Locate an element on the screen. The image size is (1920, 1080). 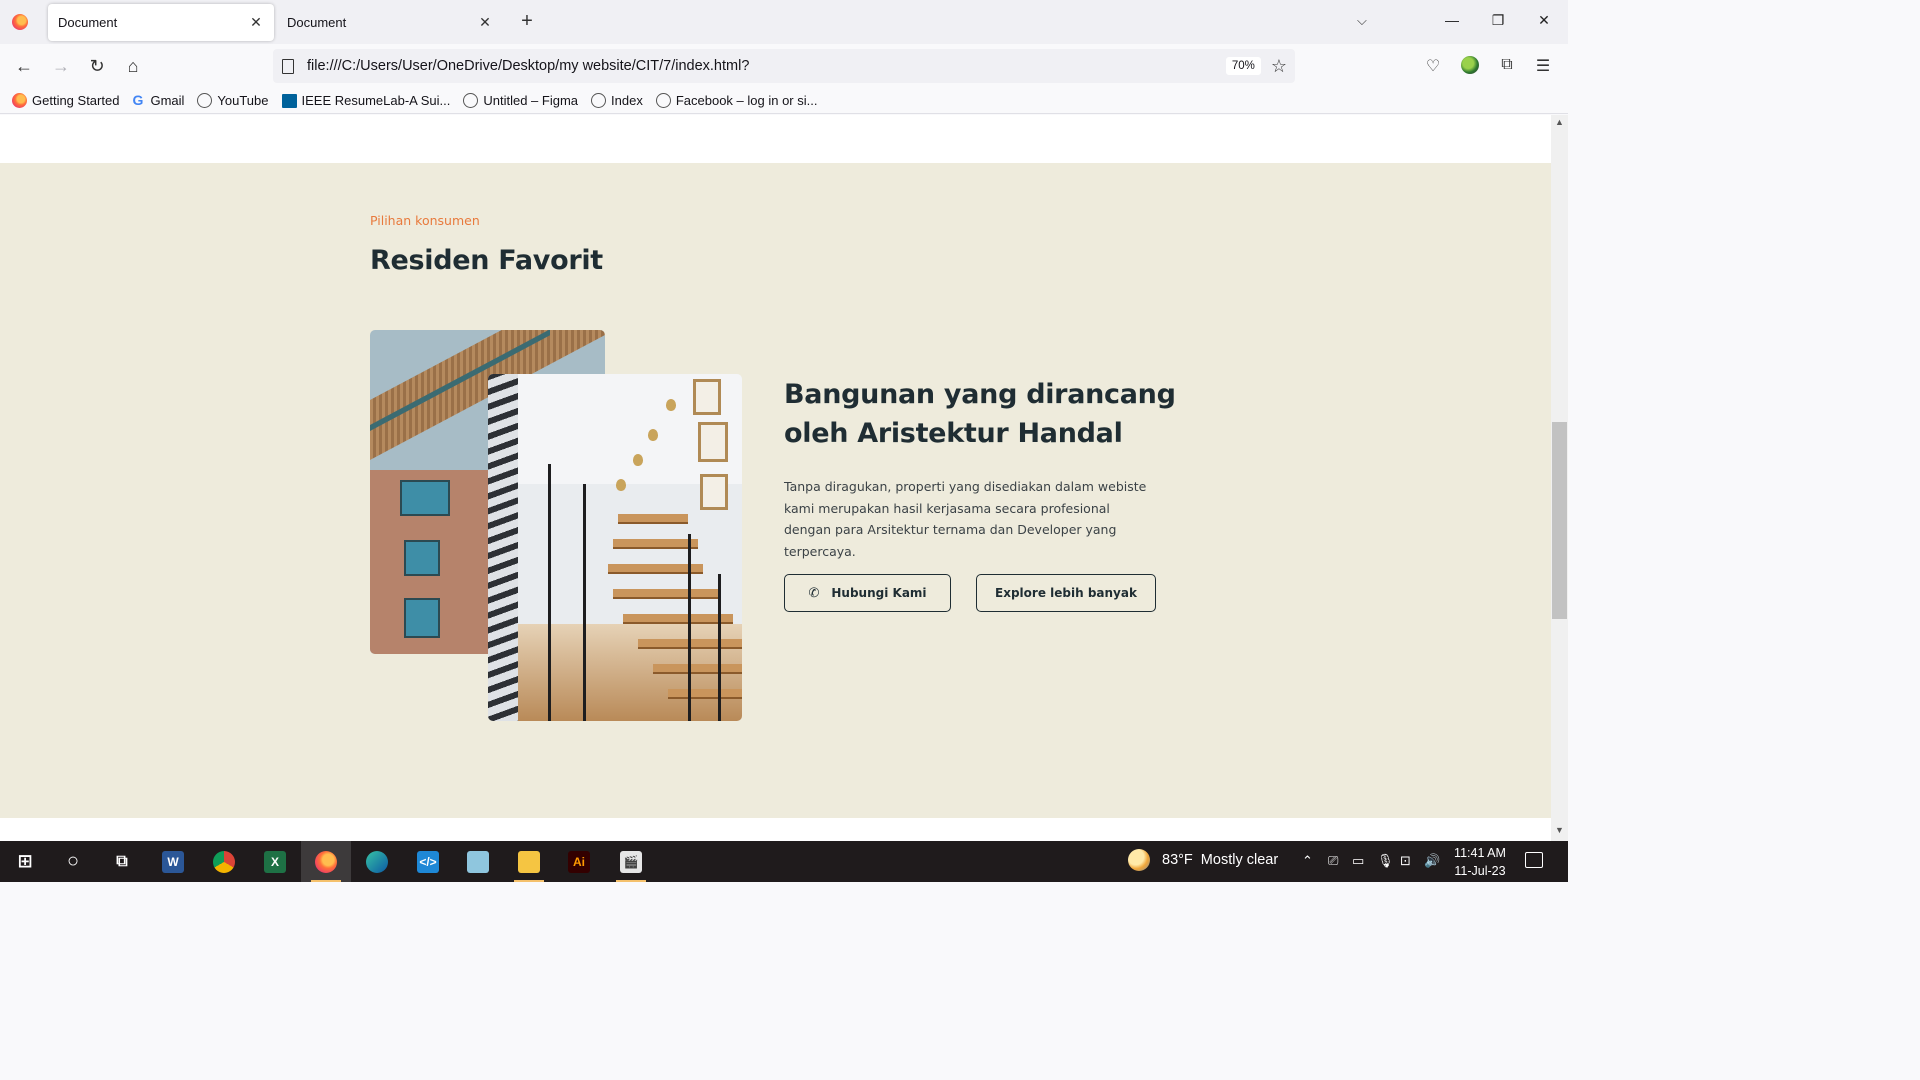
tab-document: Document ✕ is located at coordinates (390, 22).